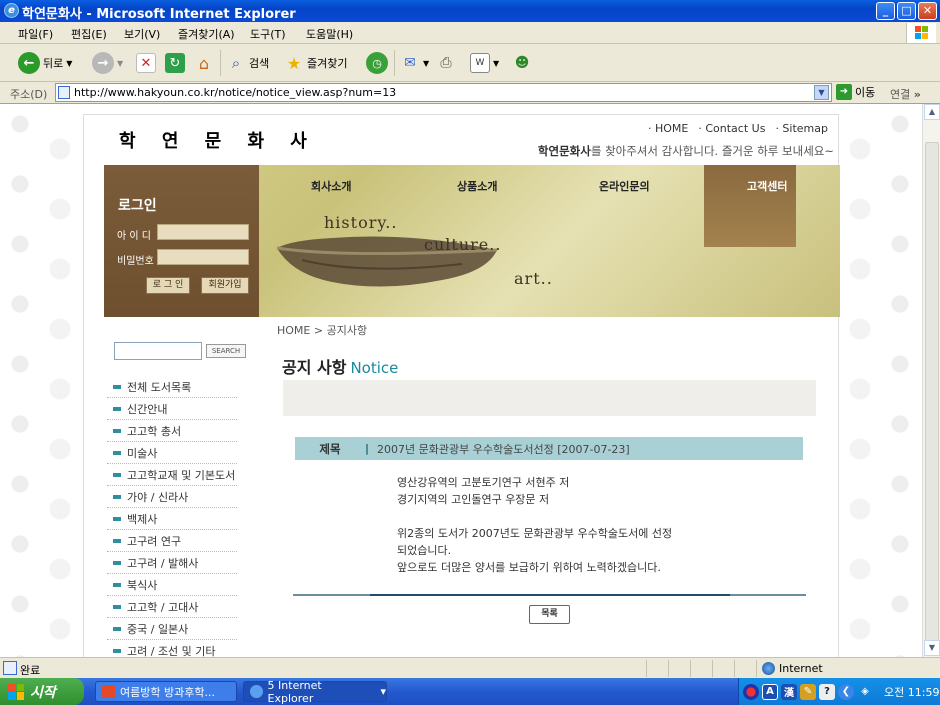 The height and width of the screenshot is (705, 940). Describe the element at coordinates (821, 92) in the screenshot. I see `address-dropdown-button: ▼` at that location.